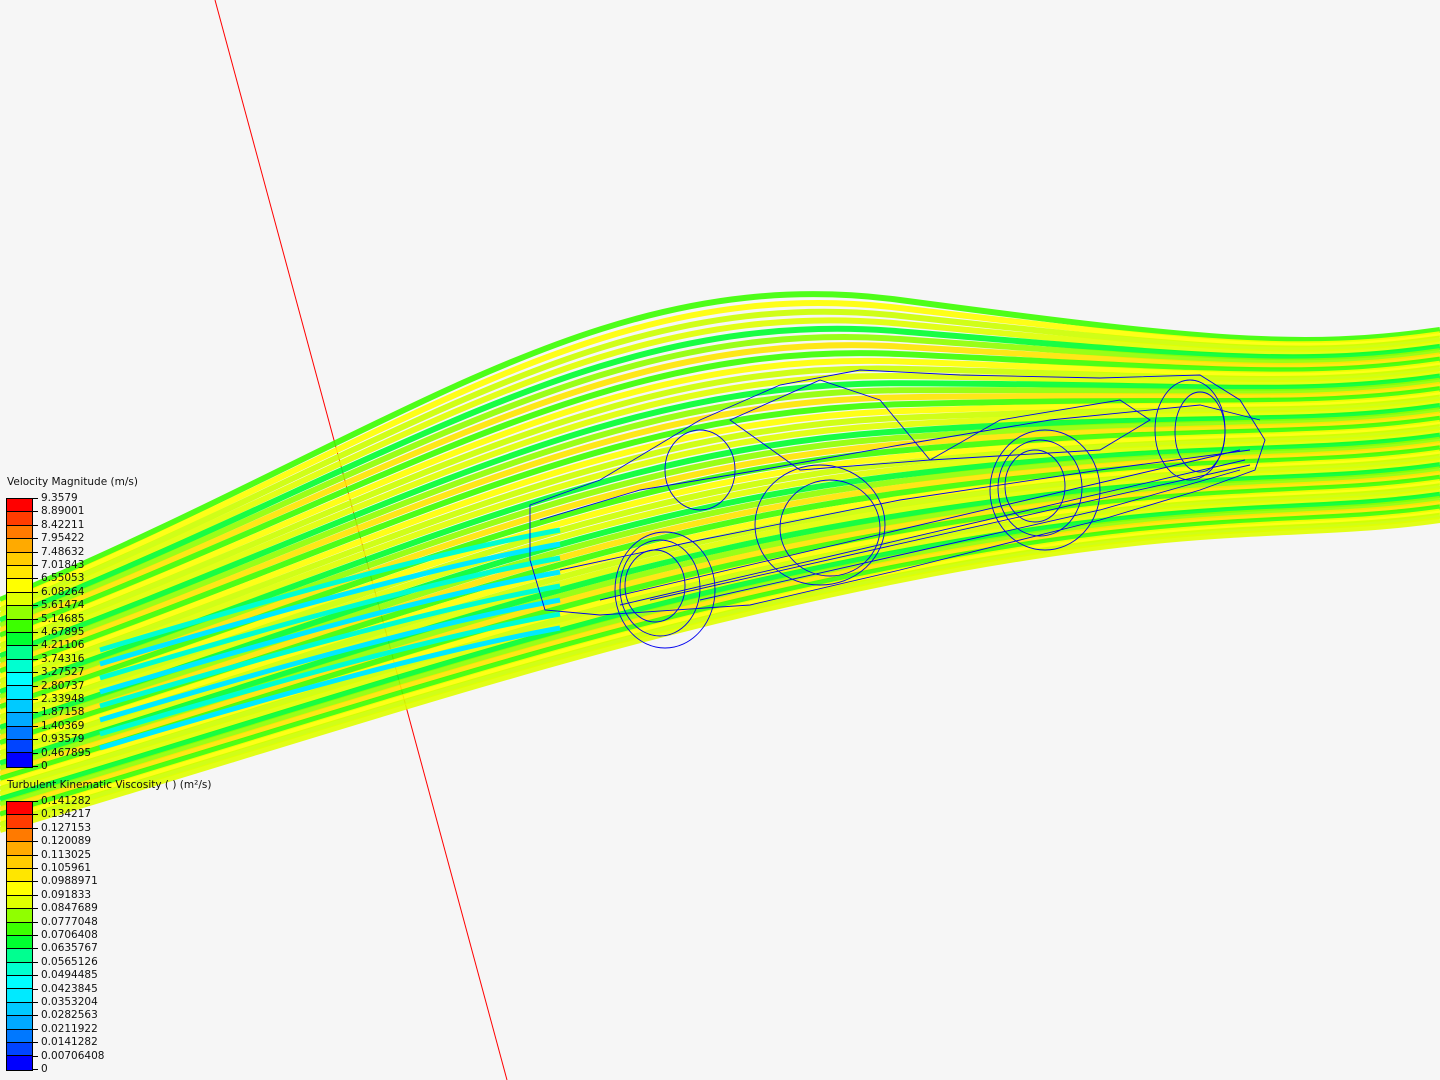 The width and height of the screenshot is (1440, 1080). What do you see at coordinates (66, 868) in the screenshot?
I see `legend-label: 0.105961` at bounding box center [66, 868].